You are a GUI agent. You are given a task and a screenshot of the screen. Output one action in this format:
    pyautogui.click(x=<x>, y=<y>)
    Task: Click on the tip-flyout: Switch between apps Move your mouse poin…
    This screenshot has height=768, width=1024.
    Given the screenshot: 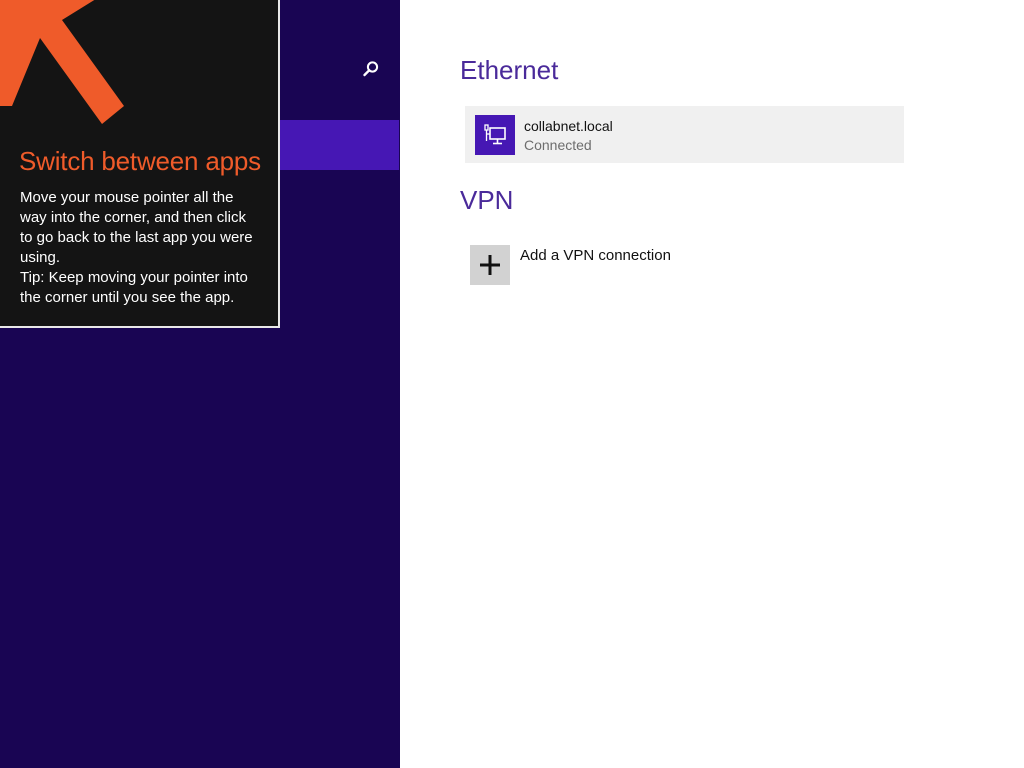 What is the action you would take?
    pyautogui.click(x=140, y=164)
    